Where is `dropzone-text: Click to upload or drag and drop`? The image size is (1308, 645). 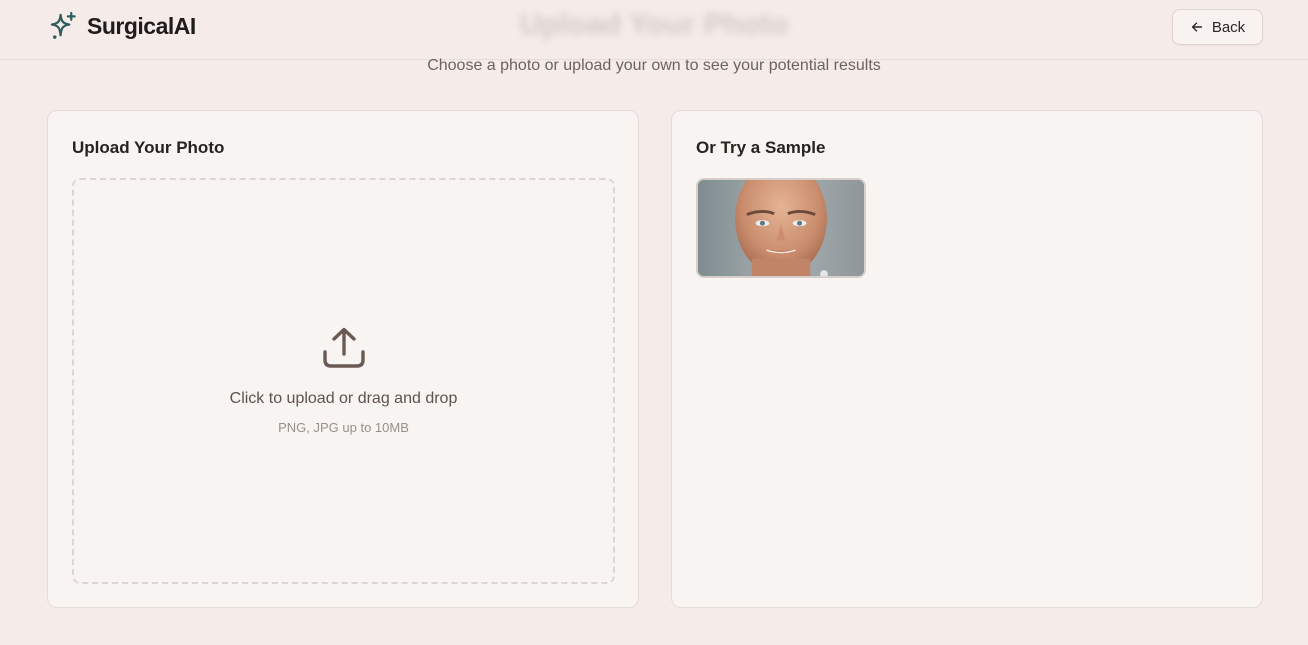
dropzone-text: Click to upload or drag and drop is located at coordinates (343, 398).